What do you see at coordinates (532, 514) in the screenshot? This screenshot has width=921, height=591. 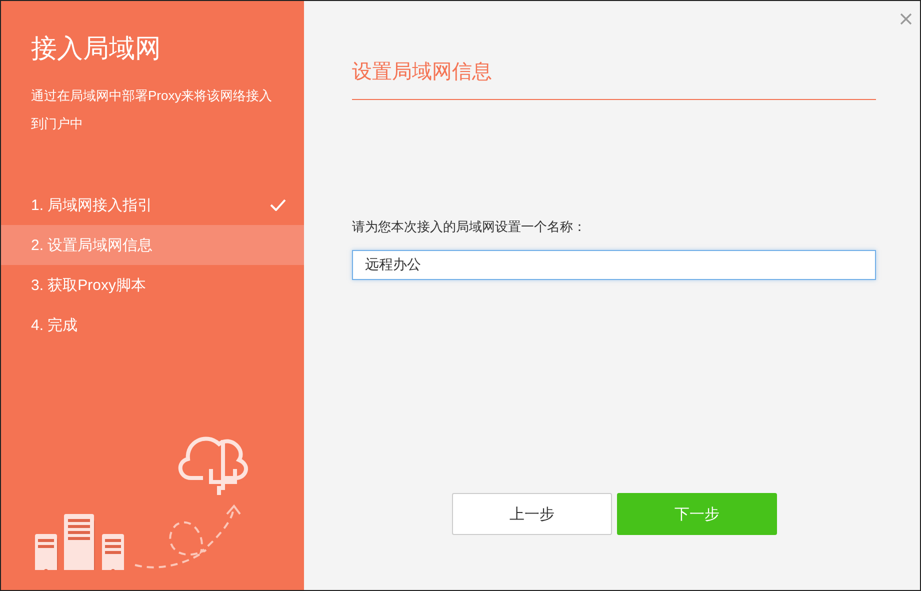 I see `back-button: 上一步` at bounding box center [532, 514].